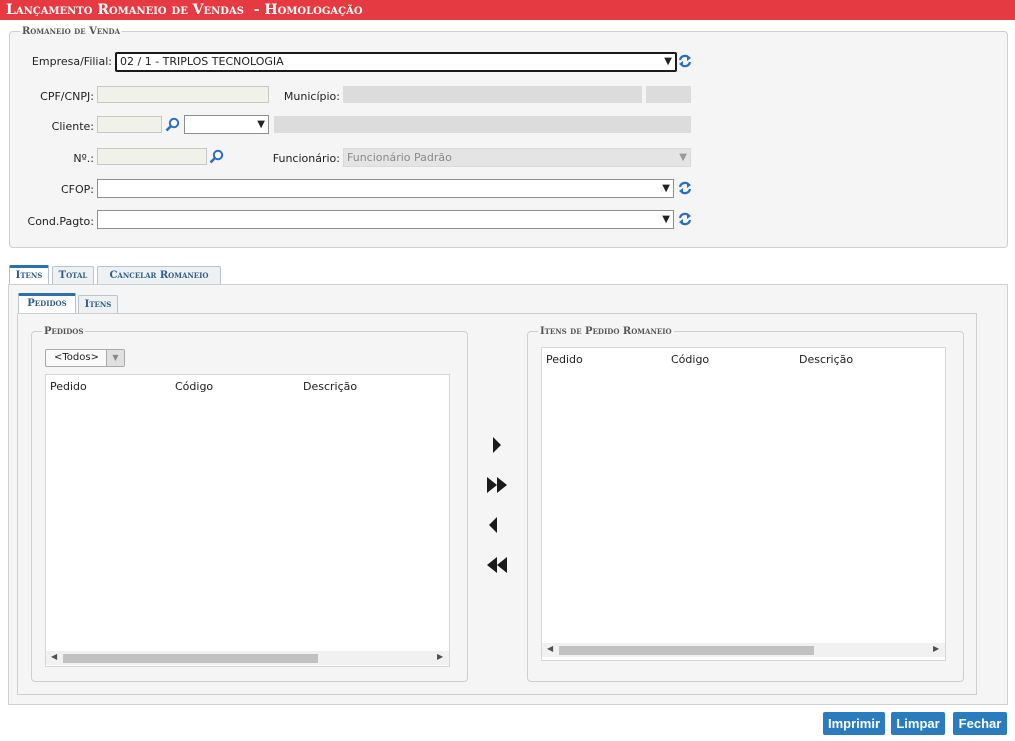 Image resolution: width=1015 pixels, height=741 pixels. Describe the element at coordinates (72, 126) in the screenshot. I see `cliente-label: Cliente:` at that location.